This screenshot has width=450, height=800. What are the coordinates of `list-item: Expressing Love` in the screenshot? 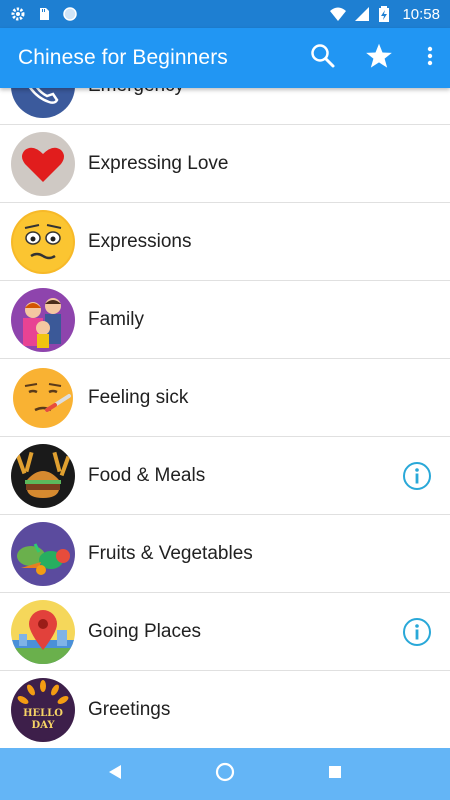 It's located at (225, 164).